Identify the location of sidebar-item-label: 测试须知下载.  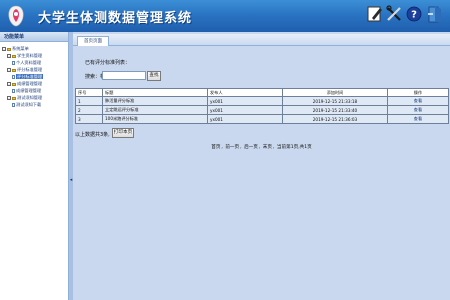
(29, 104).